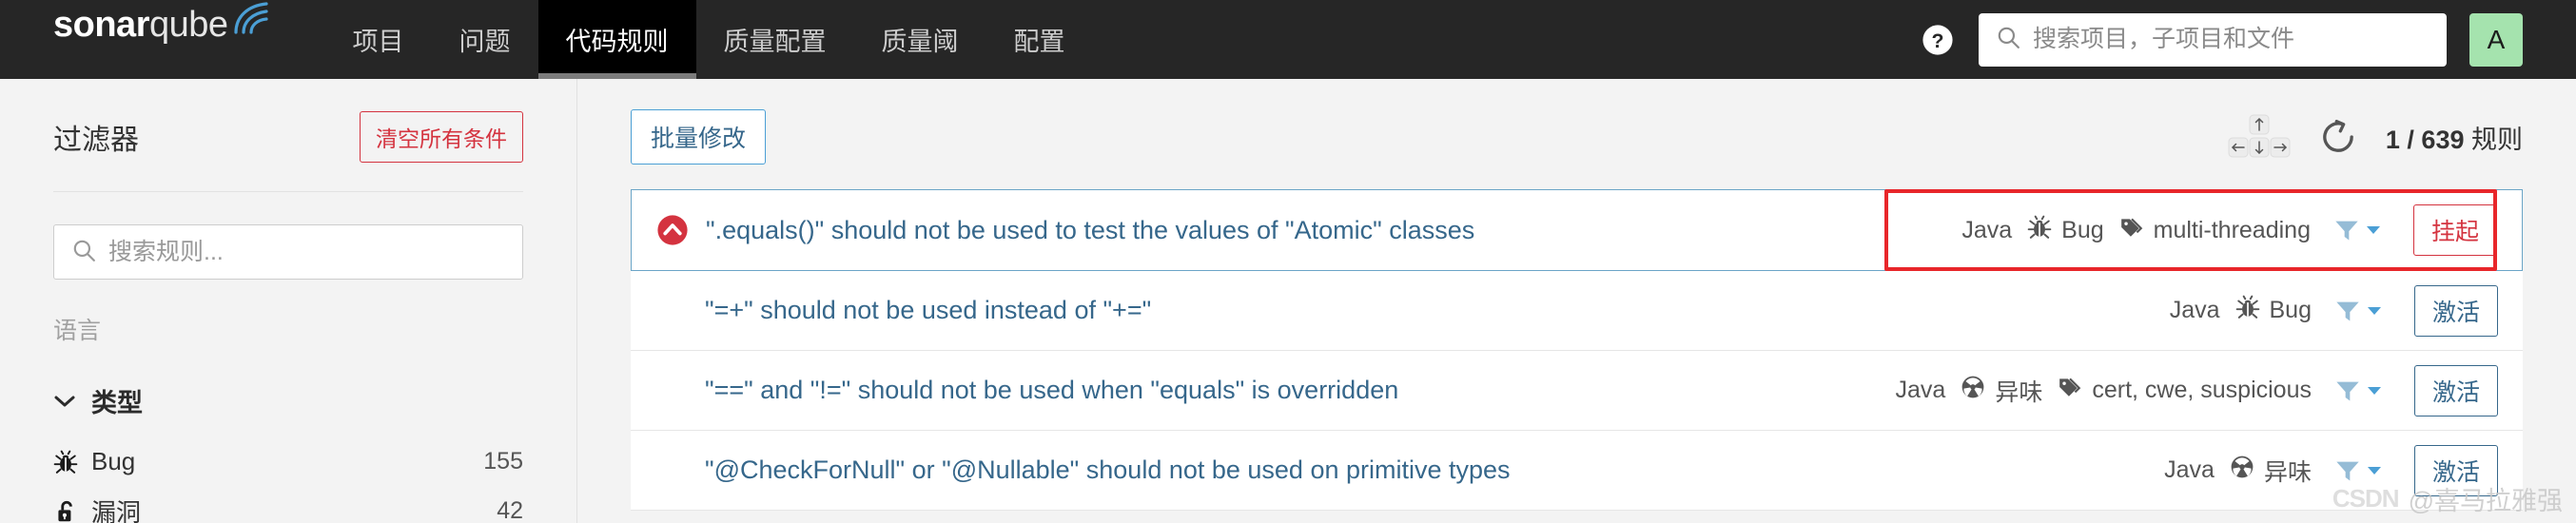 The width and height of the screenshot is (2576, 523). Describe the element at coordinates (2288, 472) in the screenshot. I see `rule-type-label: 异味` at that location.